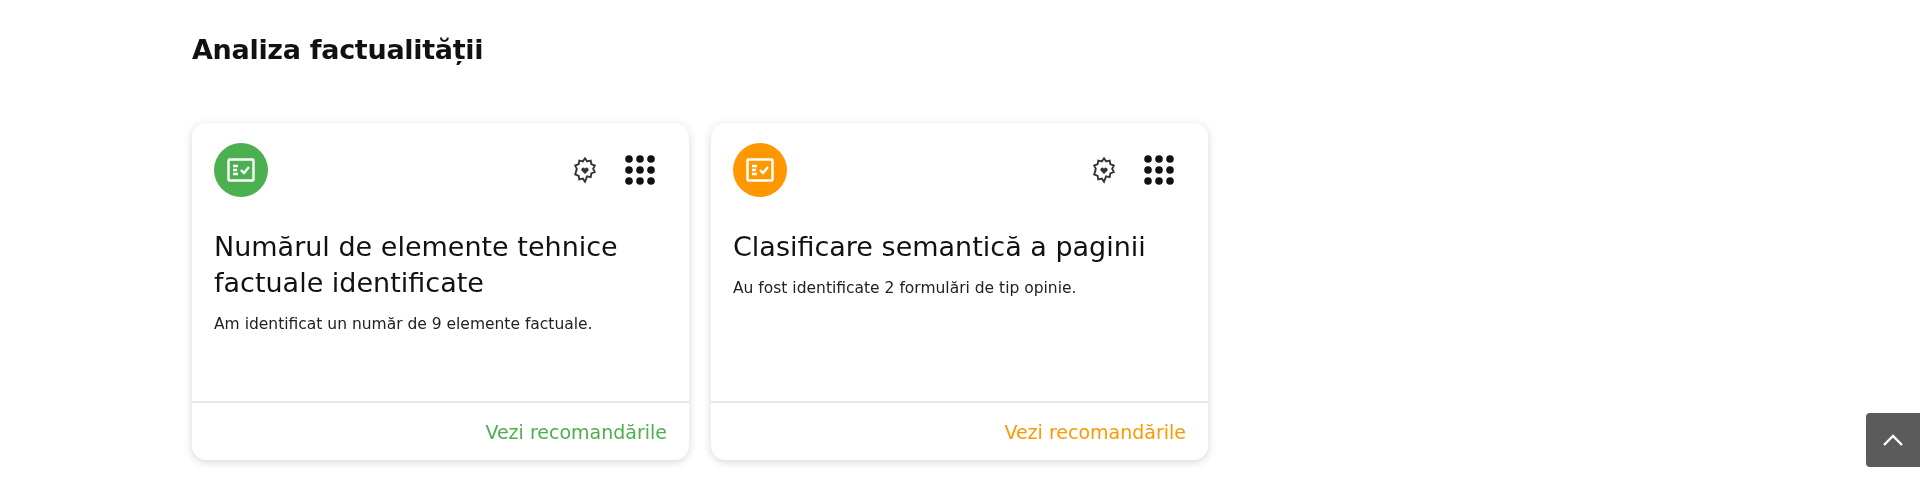  I want to click on chevron-up-icon, so click(1893, 440).